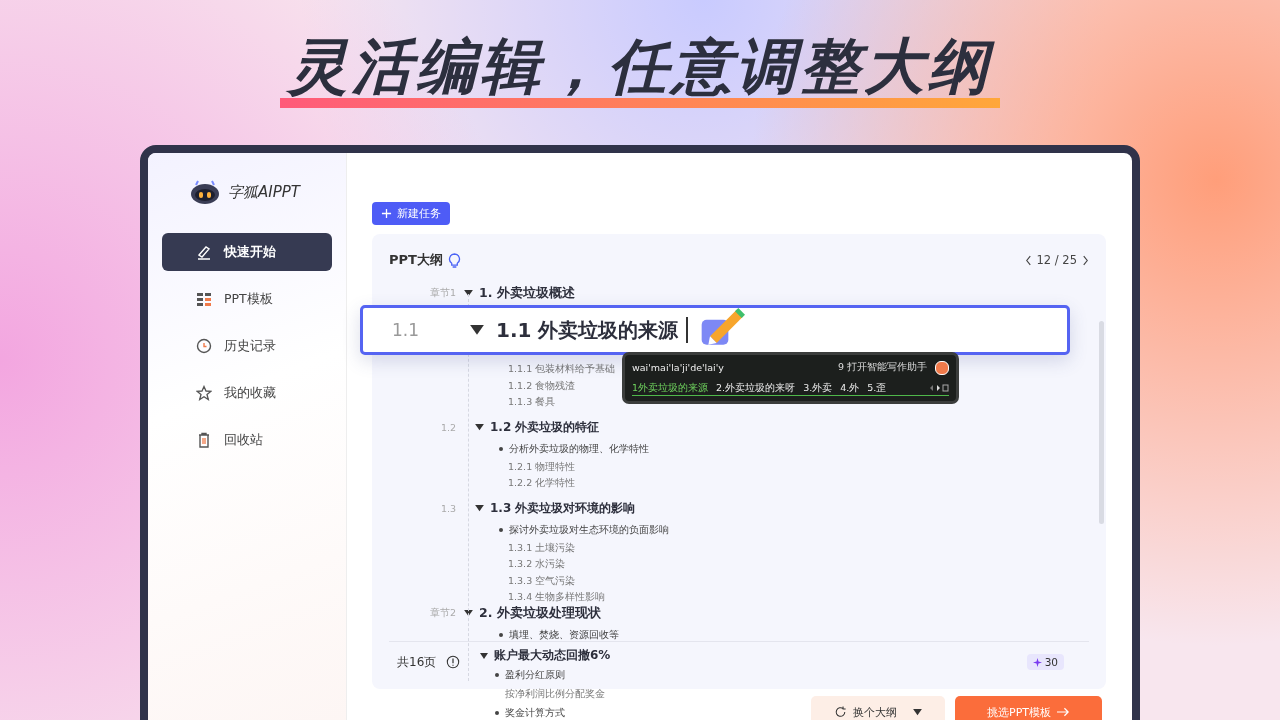  What do you see at coordinates (442, 293) in the screenshot?
I see `chapter-label: 章节1` at bounding box center [442, 293].